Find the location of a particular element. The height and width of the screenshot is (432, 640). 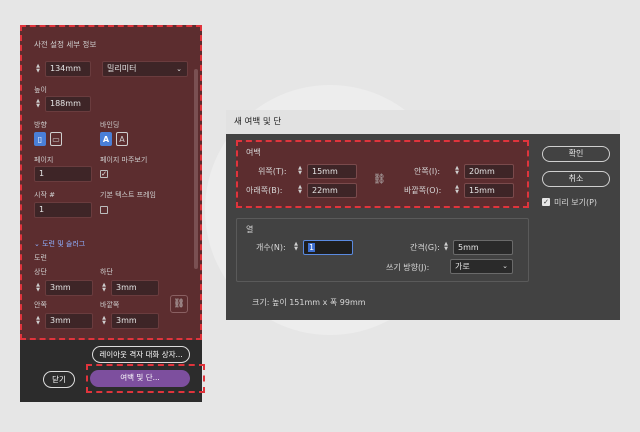

bleed-outside-stepper: ▲ ▼ 3mm is located at coordinates (129, 321).